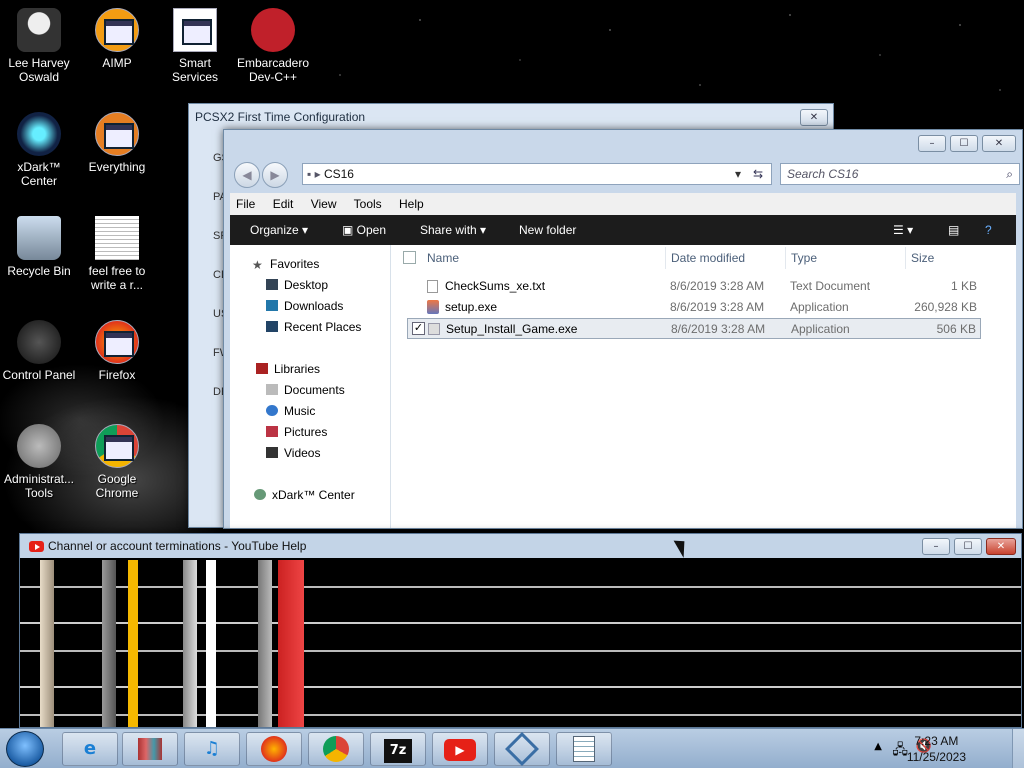  I want to click on taskbar-youtube: ▶, so click(460, 749).